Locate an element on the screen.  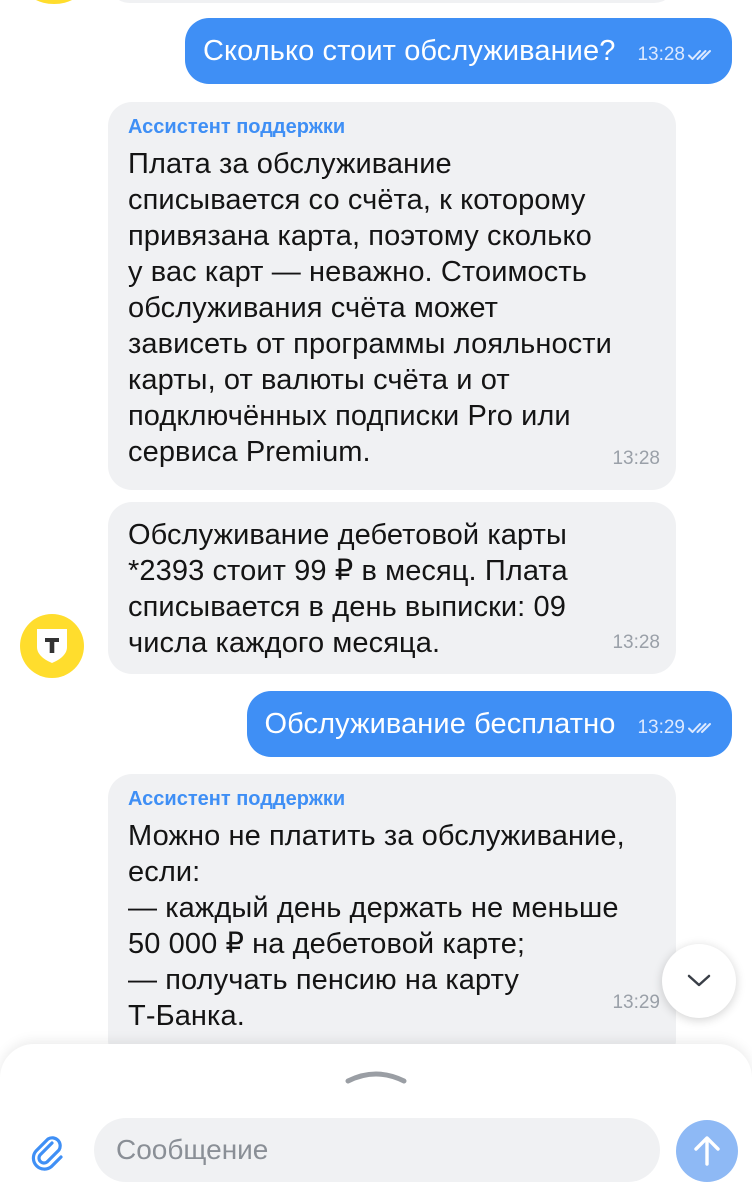
message-bubble-partial is located at coordinates (392, 1).